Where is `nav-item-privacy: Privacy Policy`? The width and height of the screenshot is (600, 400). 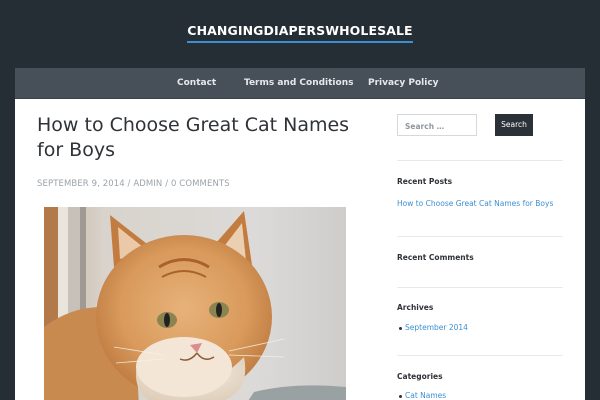
nav-item-privacy: Privacy Policy is located at coordinates (403, 83).